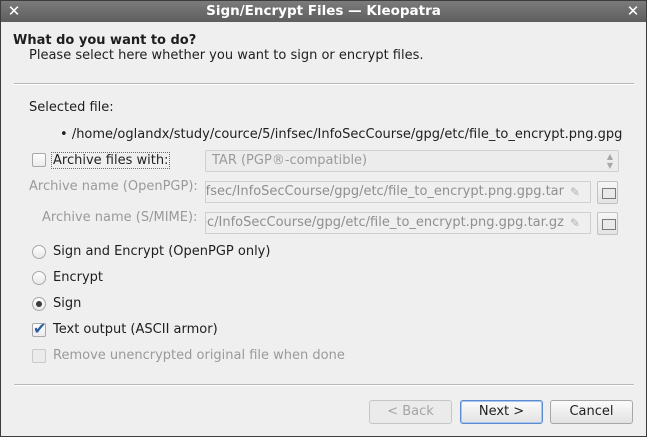  I want to click on checkmark-icon: ✔, so click(40, 328).